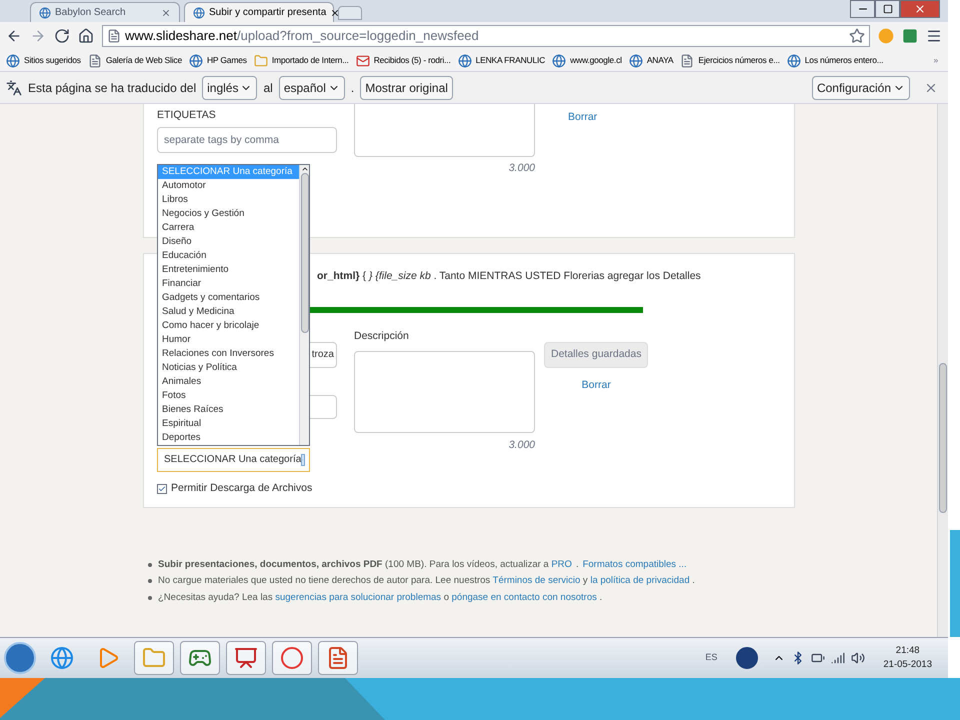  Describe the element at coordinates (267, 13) in the screenshot. I see `tab-title: Subir y compartir presenta` at that location.